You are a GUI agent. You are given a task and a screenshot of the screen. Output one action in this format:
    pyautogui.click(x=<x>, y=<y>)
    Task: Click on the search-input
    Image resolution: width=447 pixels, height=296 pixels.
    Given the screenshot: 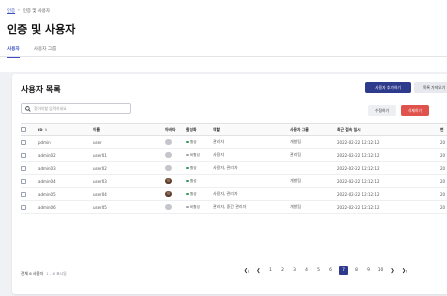 What is the action you would take?
    pyautogui.click(x=79, y=108)
    